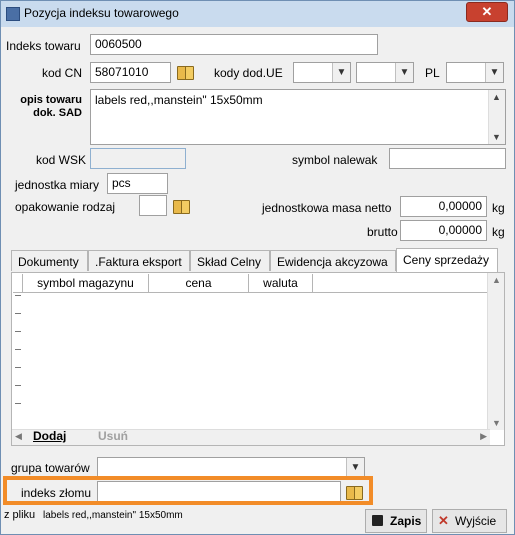 This screenshot has height=535, width=515. I want to click on jednostka-miary-label: jednostka miary, so click(57, 185).